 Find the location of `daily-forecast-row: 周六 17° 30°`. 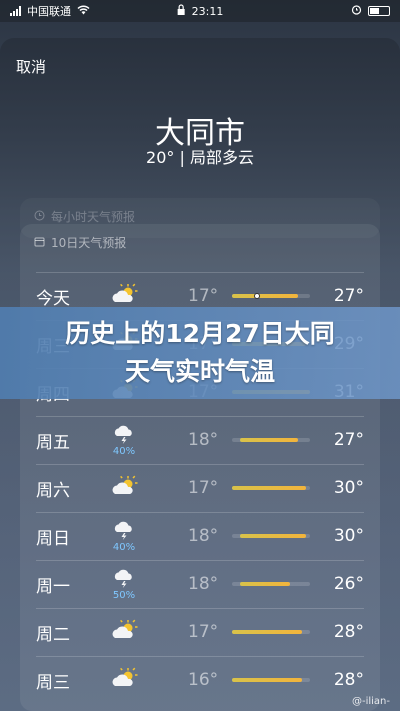

daily-forecast-row: 周六 17° 30° is located at coordinates (200, 488).